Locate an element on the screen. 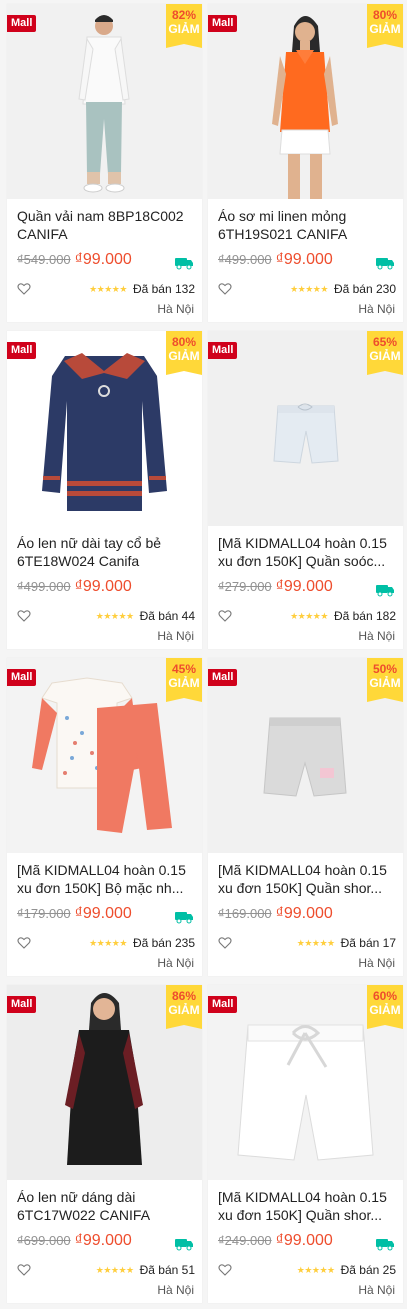 The image size is (407, 1309). price-row: ₫179.000 ₫99.000 is located at coordinates (106, 915).